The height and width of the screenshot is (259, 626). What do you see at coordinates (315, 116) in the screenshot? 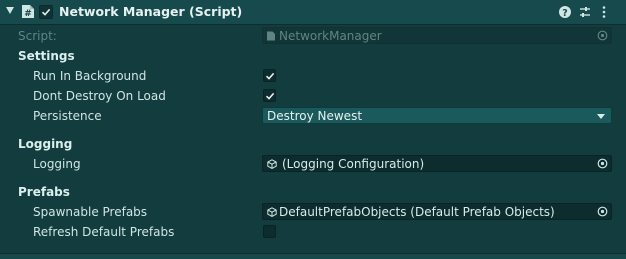
I see `persistence-value: Destroy Newest` at bounding box center [315, 116].